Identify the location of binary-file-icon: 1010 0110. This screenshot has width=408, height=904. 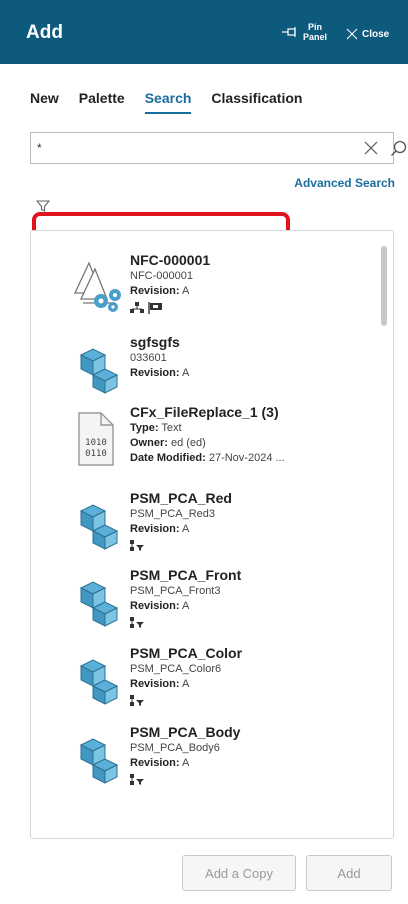
(96, 439).